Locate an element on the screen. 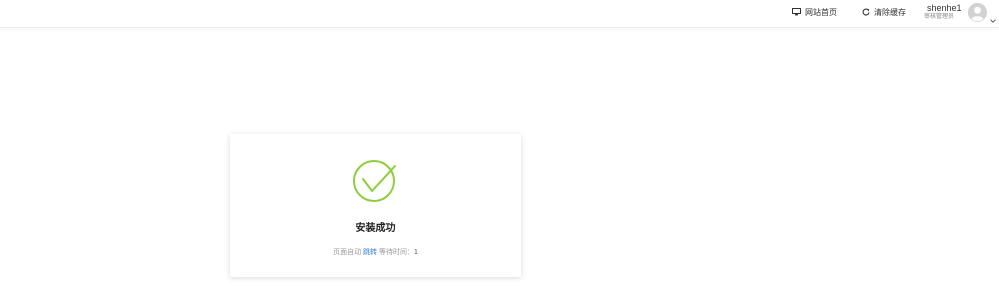 This screenshot has height=306, width=999. success-card: 安装成功 页面自动 跳转 等待时间：1 is located at coordinates (375, 205).